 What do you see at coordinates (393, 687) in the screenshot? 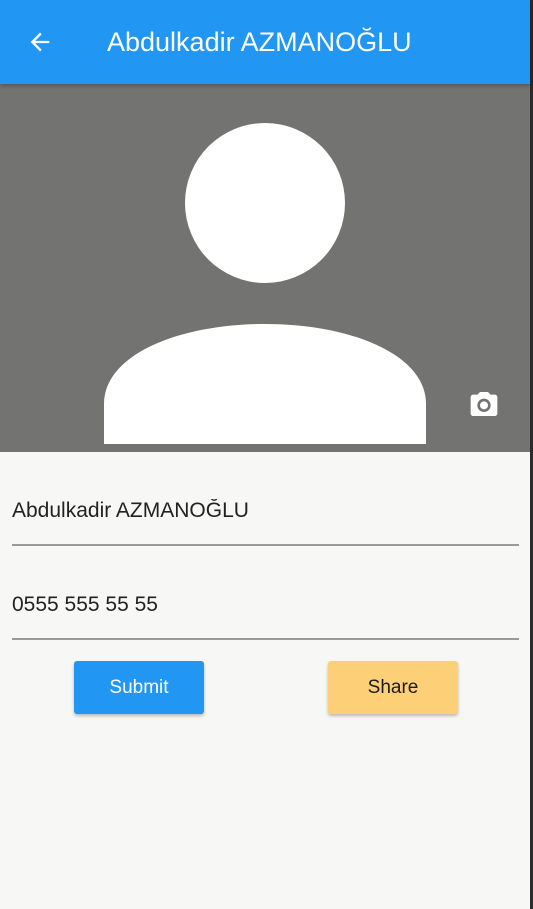
I see `share-button: Share` at bounding box center [393, 687].